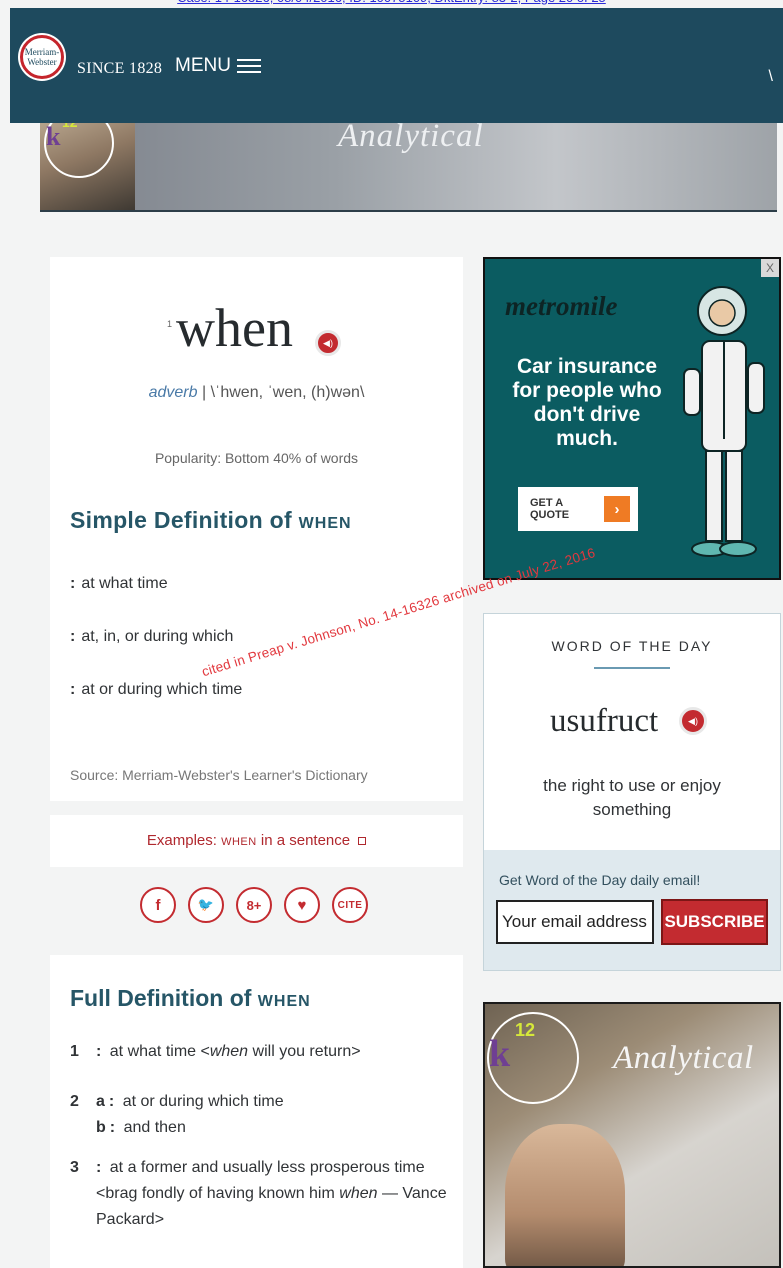 Image resolution: width=783 pixels, height=1268 pixels. I want to click on wotd-word: usufruct, so click(604, 721).